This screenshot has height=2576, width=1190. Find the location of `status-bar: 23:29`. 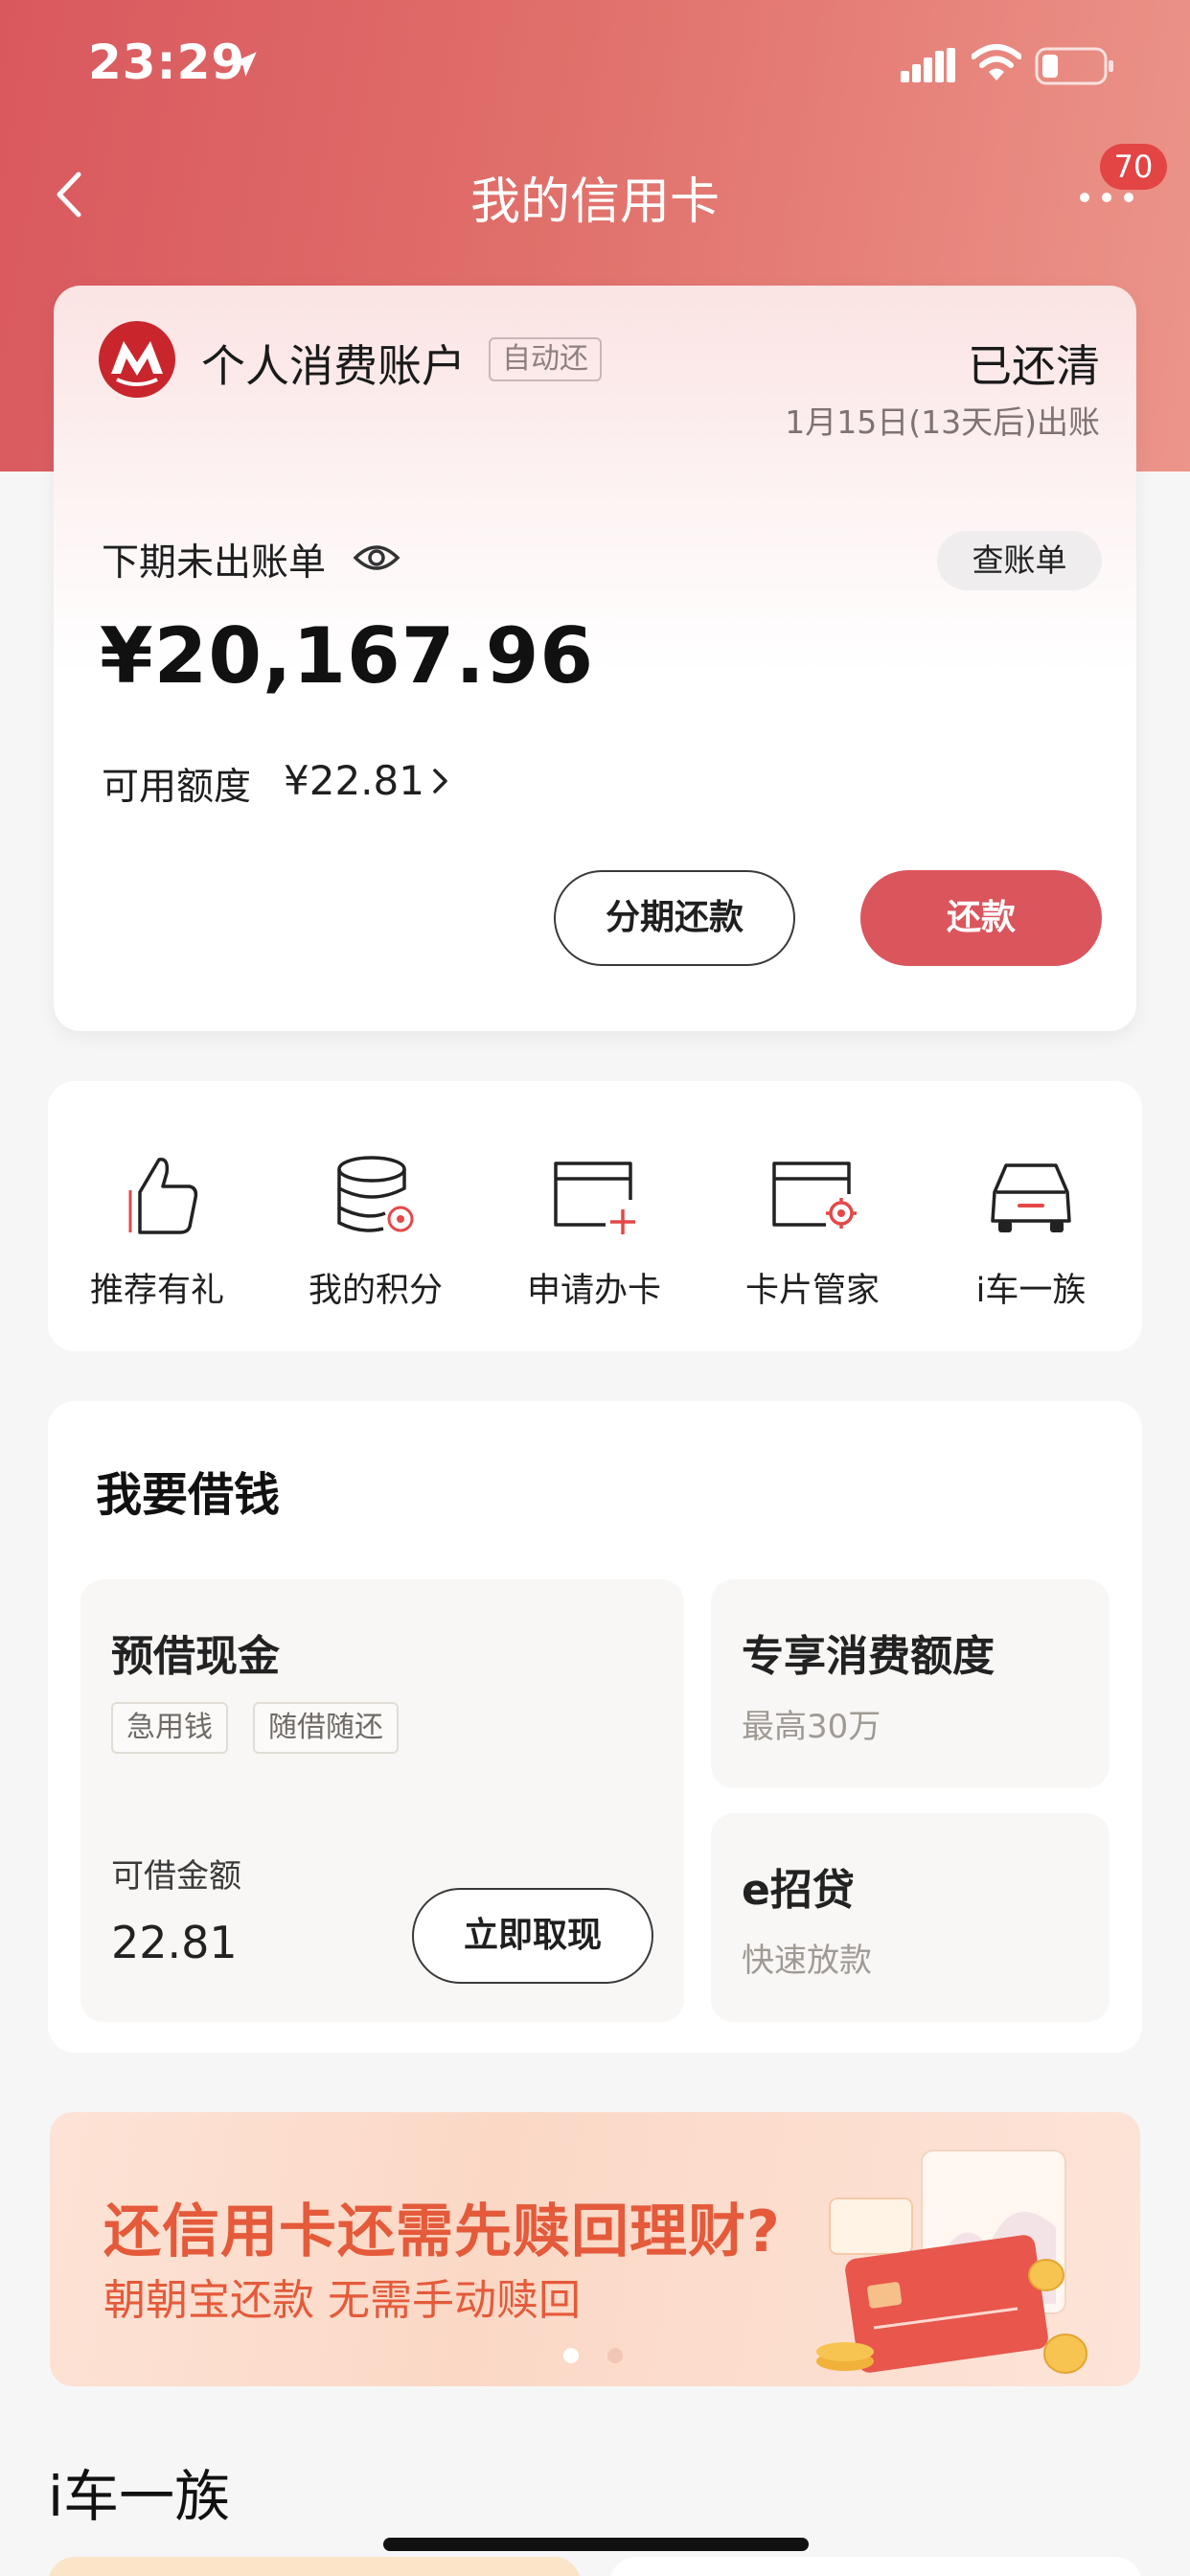

status-bar: 23:29 is located at coordinates (595, 67).